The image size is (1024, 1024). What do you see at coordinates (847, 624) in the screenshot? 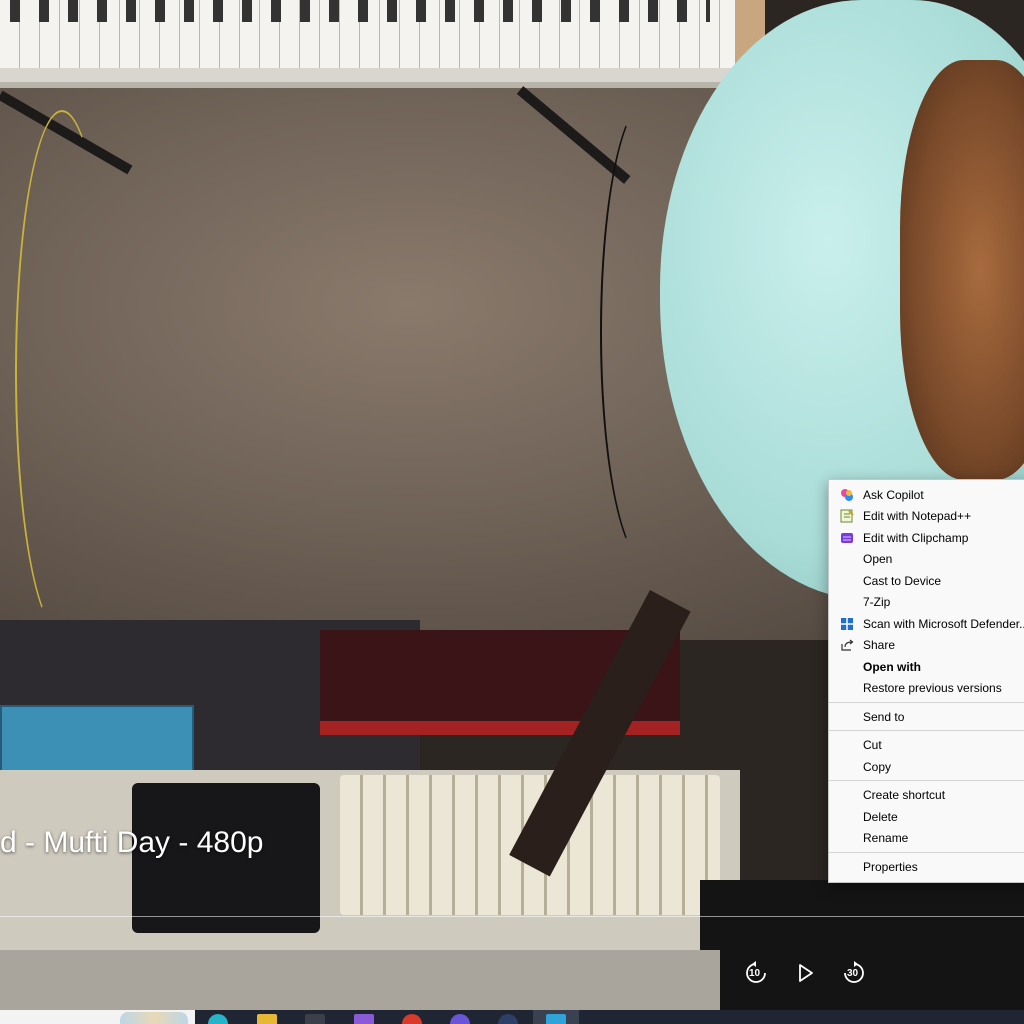
I see `defender-icon` at bounding box center [847, 624].